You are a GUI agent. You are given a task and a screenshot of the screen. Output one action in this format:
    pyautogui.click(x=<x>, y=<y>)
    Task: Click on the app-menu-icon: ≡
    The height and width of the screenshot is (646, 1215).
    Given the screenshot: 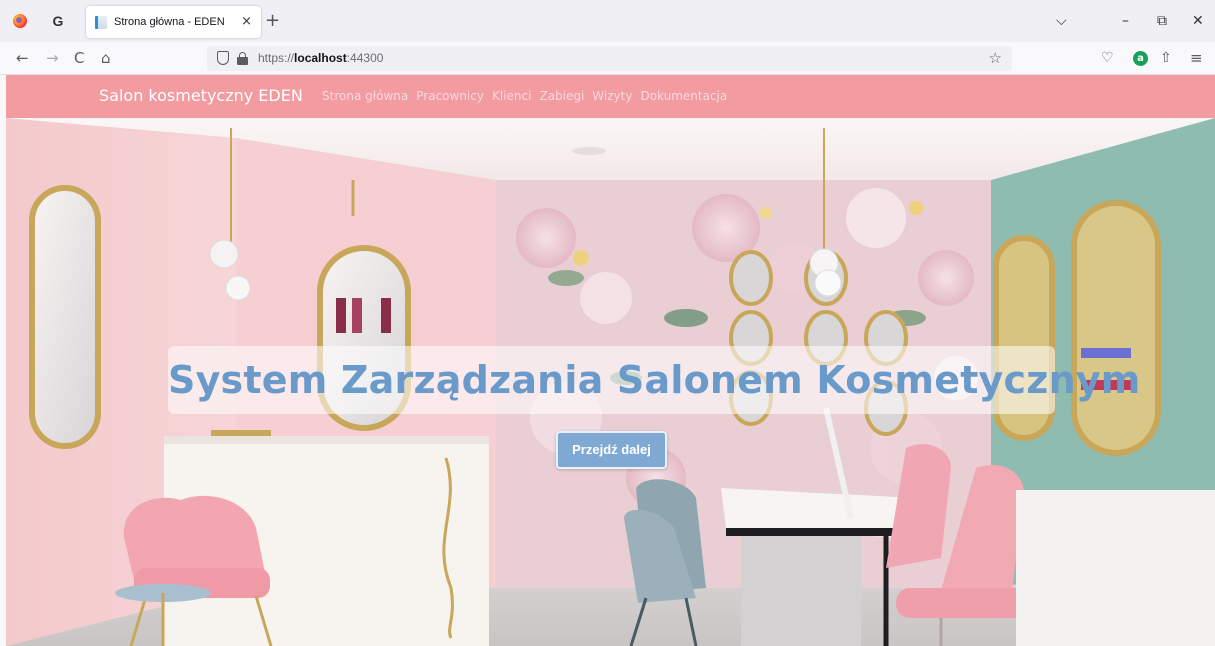 What is the action you would take?
    pyautogui.click(x=1196, y=58)
    